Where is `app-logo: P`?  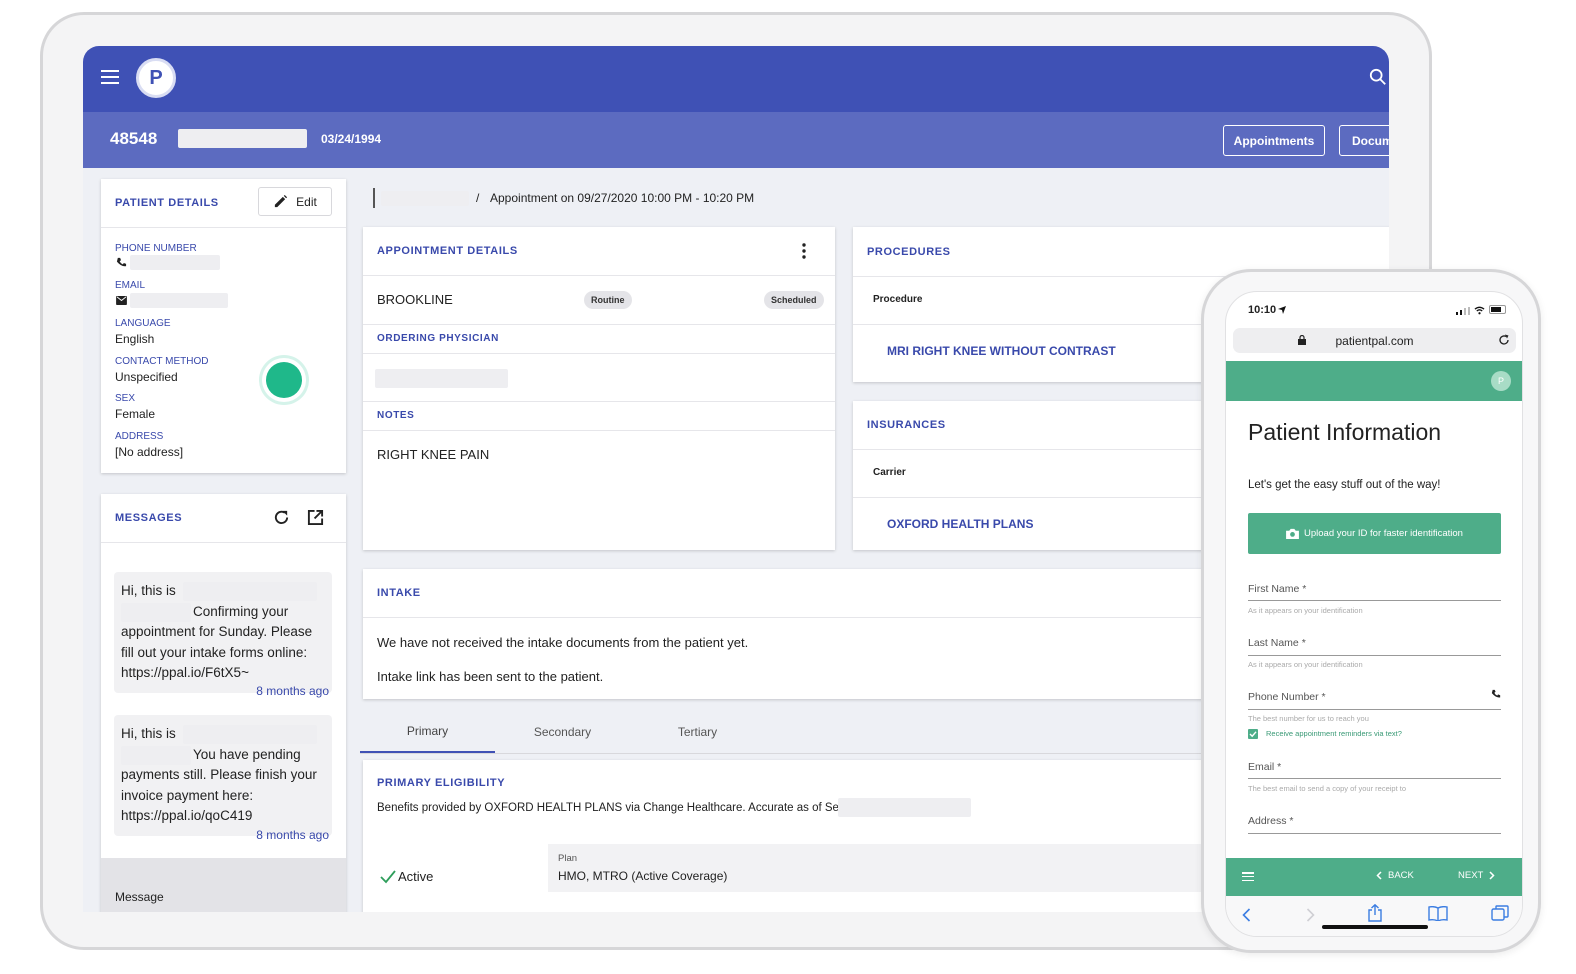
app-logo: P is located at coordinates (156, 78).